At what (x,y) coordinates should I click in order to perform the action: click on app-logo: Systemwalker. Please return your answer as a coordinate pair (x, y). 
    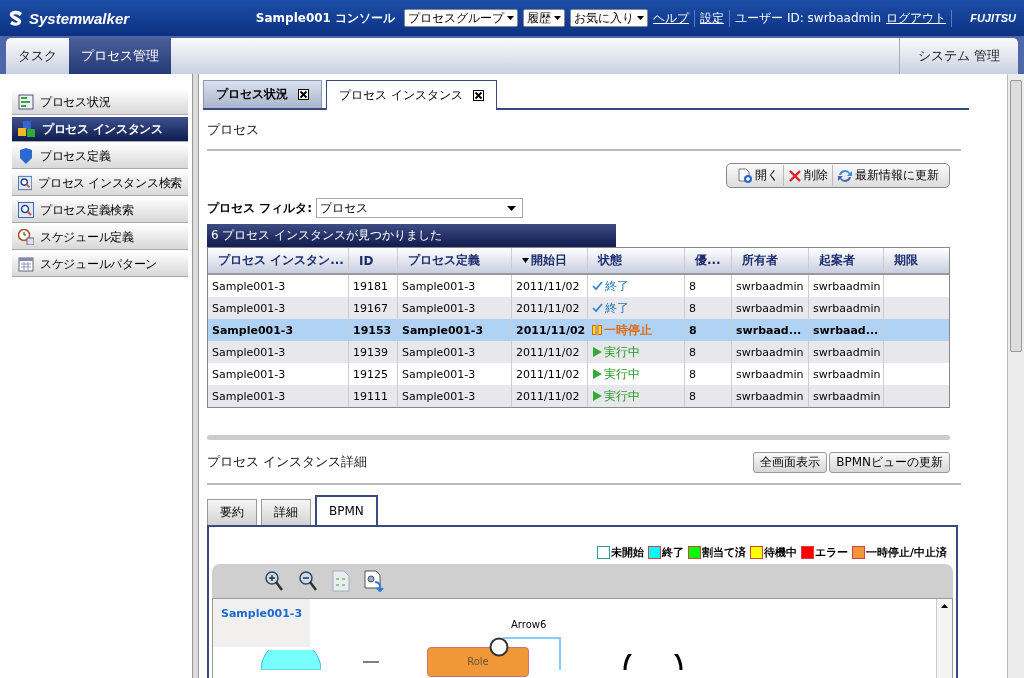
    Looking at the image, I should click on (69, 18).